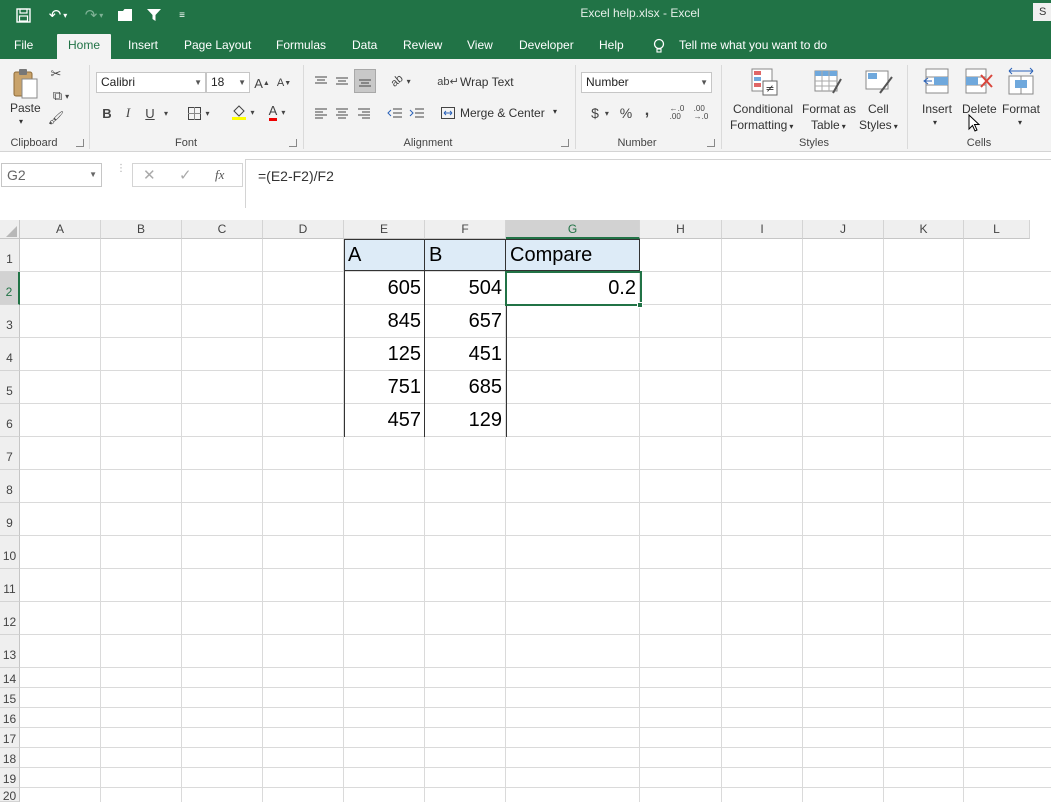  Describe the element at coordinates (10, 778) in the screenshot. I see `row-header-19: 19` at that location.